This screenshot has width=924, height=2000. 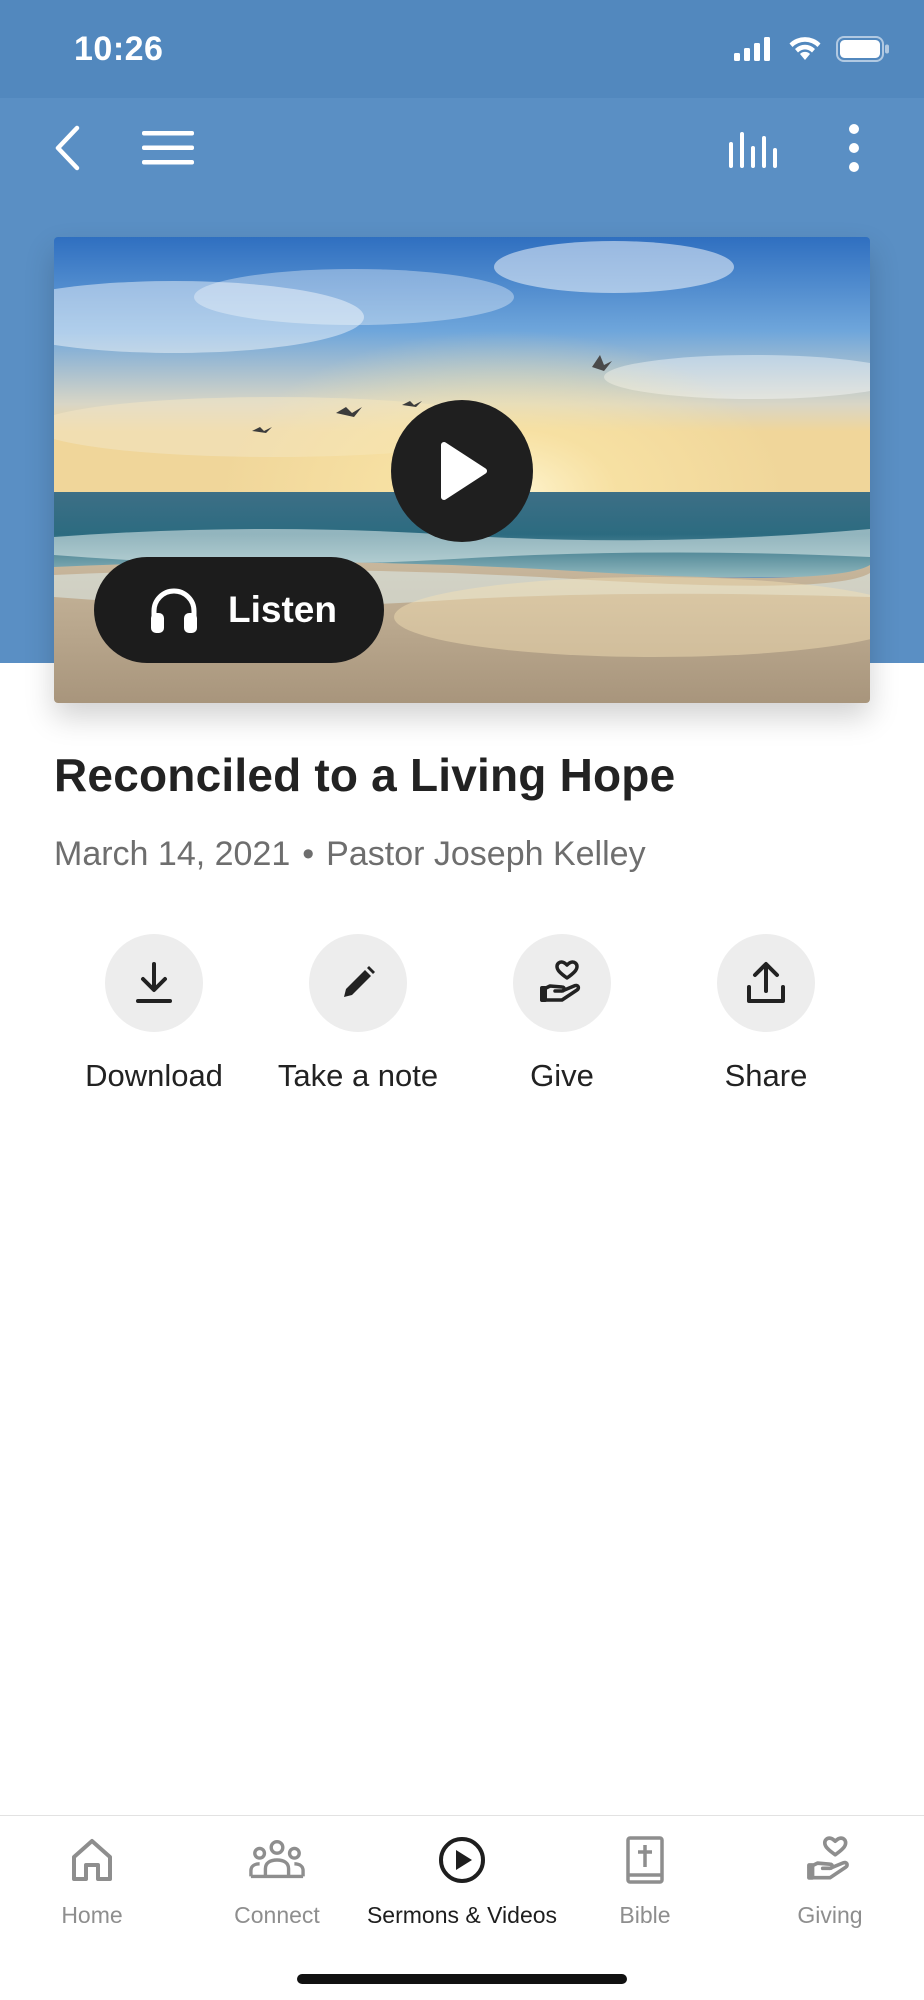 I want to click on audio-player-button, so click(x=754, y=148).